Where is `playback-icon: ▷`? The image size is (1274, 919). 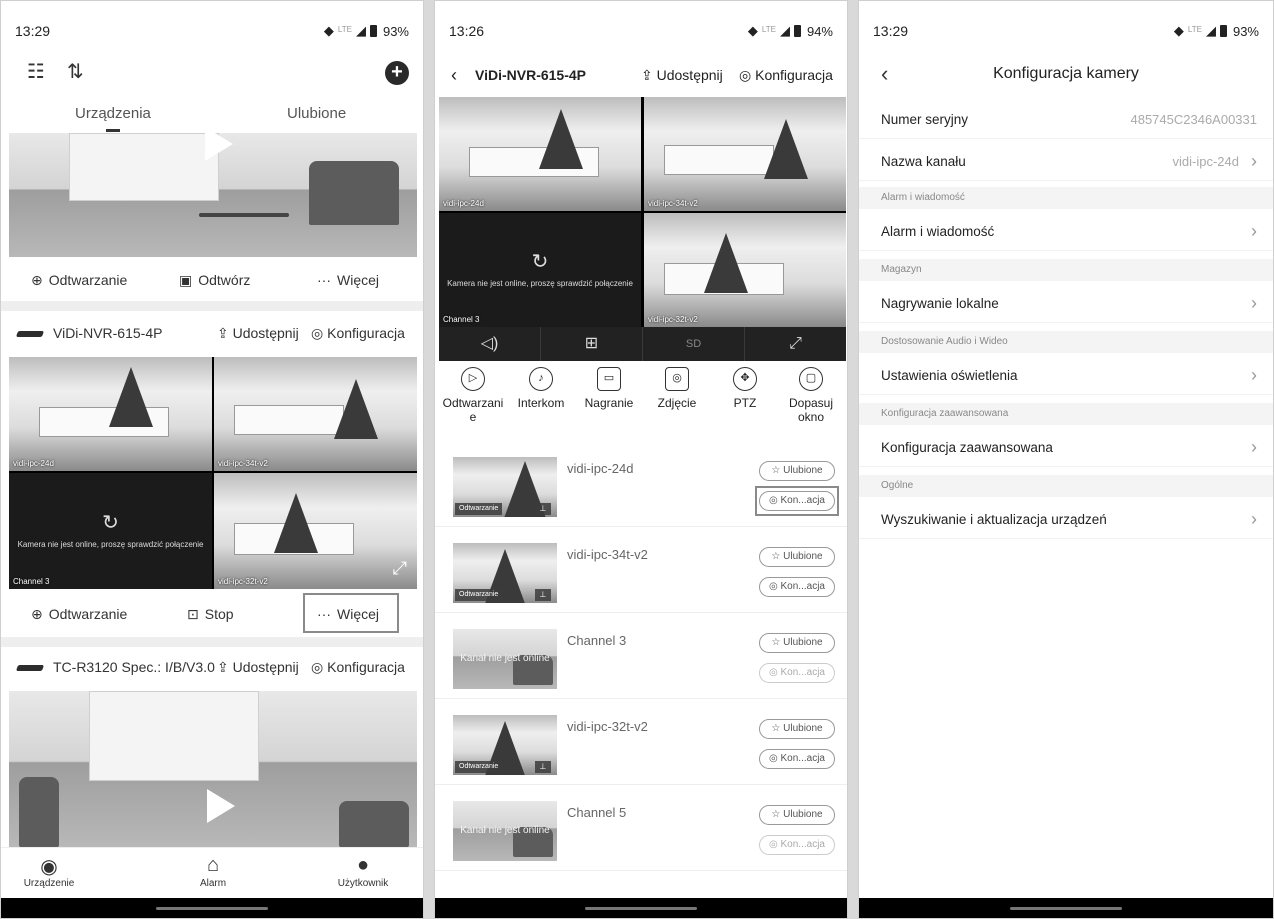 playback-icon: ▷ is located at coordinates (473, 379).